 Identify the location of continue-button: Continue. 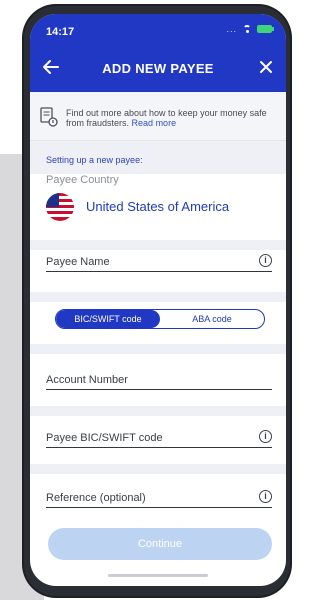
(160, 544).